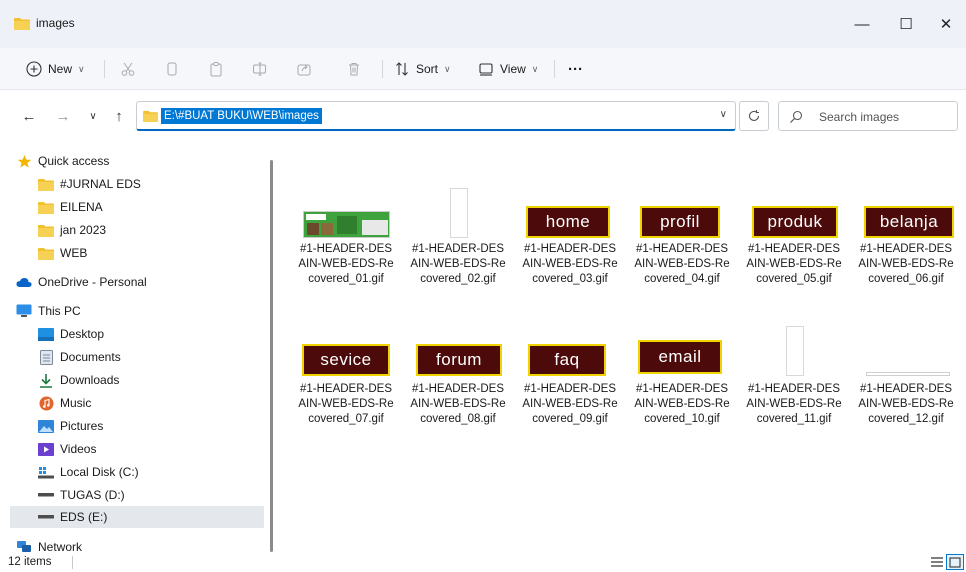  What do you see at coordinates (119, 116) in the screenshot?
I see `up-button: ↑` at bounding box center [119, 116].